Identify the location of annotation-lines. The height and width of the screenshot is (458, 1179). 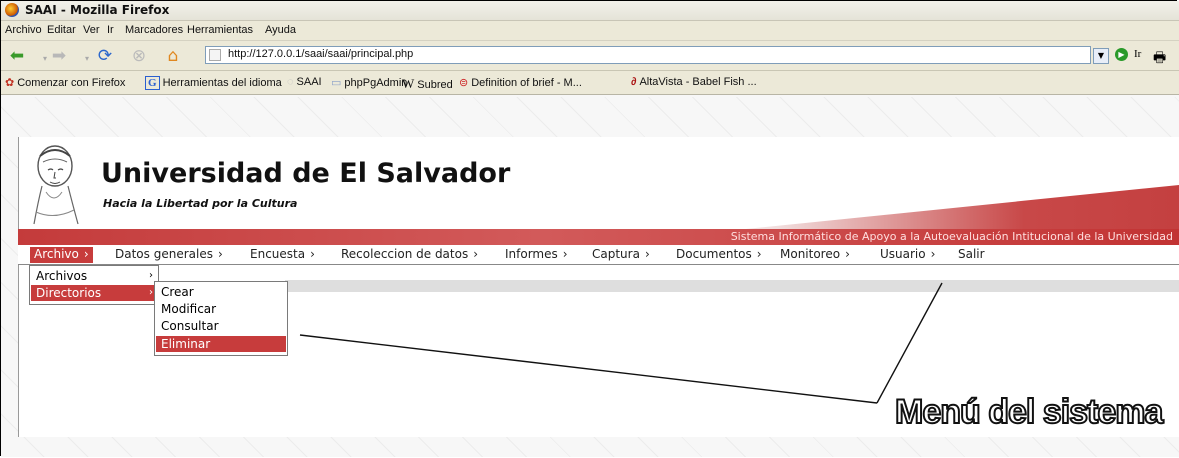
(621, 343).